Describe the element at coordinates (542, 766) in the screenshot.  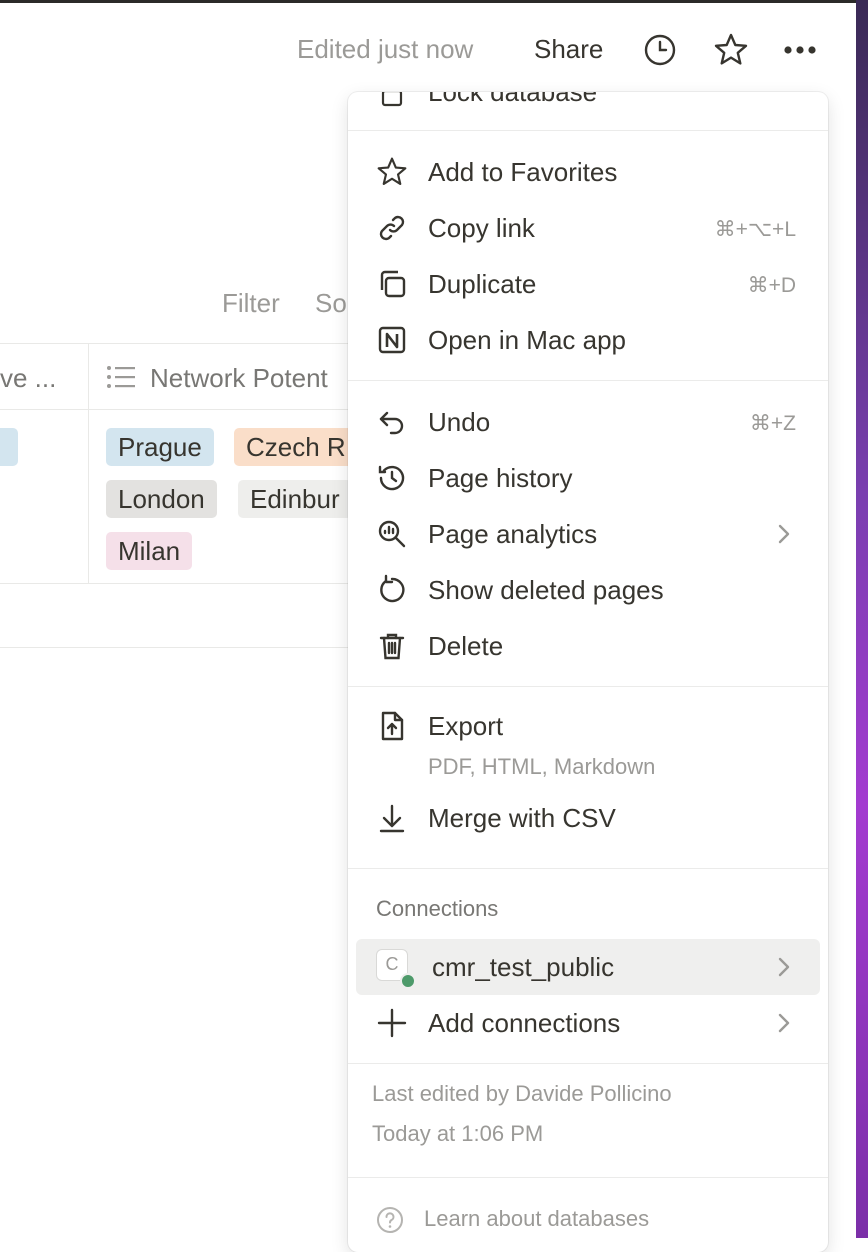
I see `export-formats: PDF, HTML, Markdown` at that location.